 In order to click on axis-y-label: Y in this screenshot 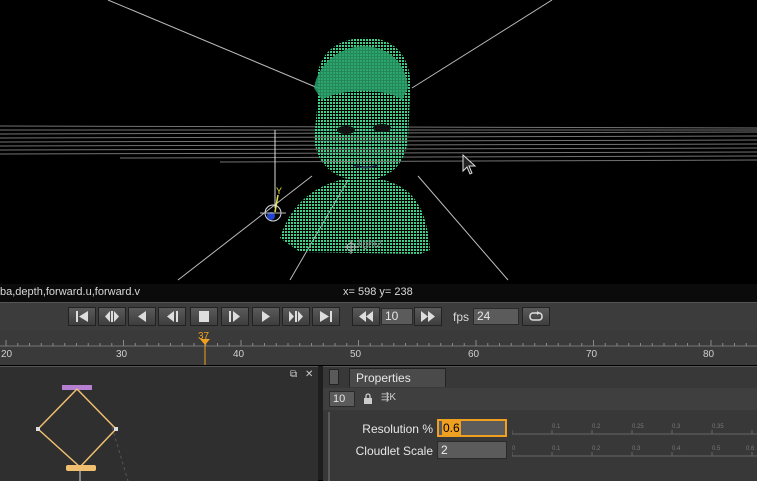, I will do `click(279, 191)`.